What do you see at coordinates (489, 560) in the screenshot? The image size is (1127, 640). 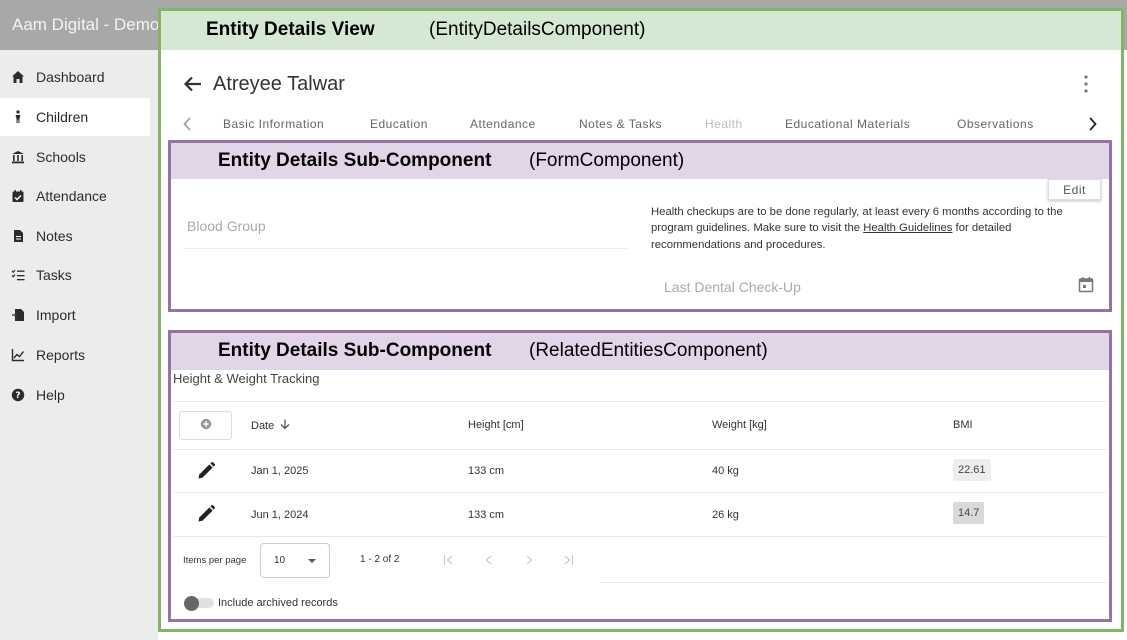 I see `previous-page-icon` at bounding box center [489, 560].